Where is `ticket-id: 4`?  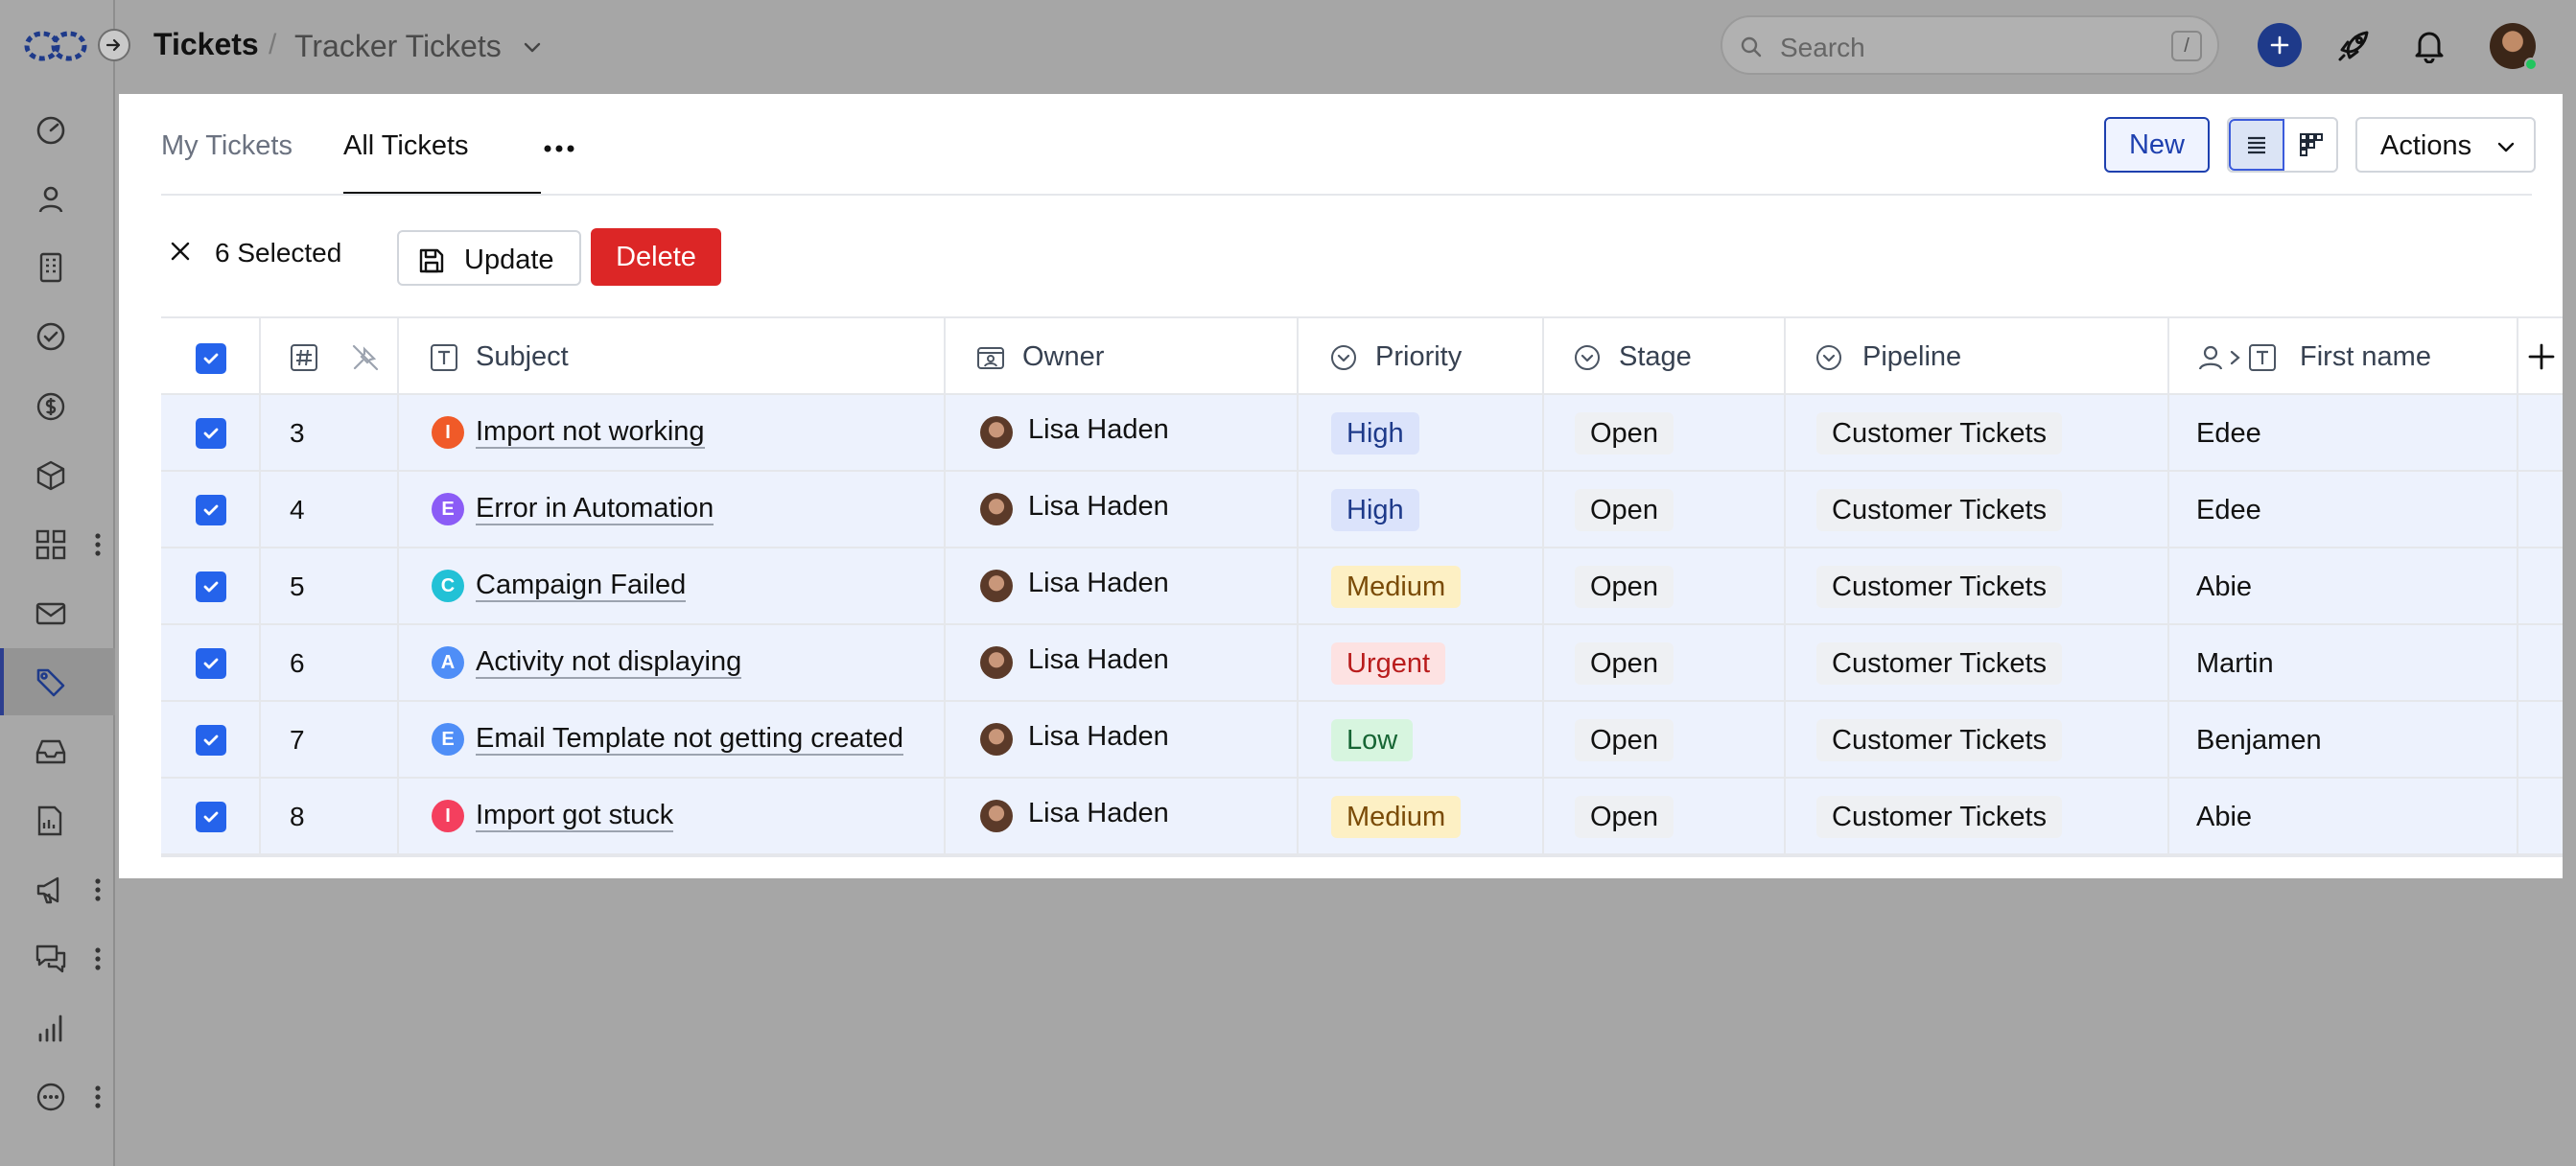 ticket-id: 4 is located at coordinates (297, 510).